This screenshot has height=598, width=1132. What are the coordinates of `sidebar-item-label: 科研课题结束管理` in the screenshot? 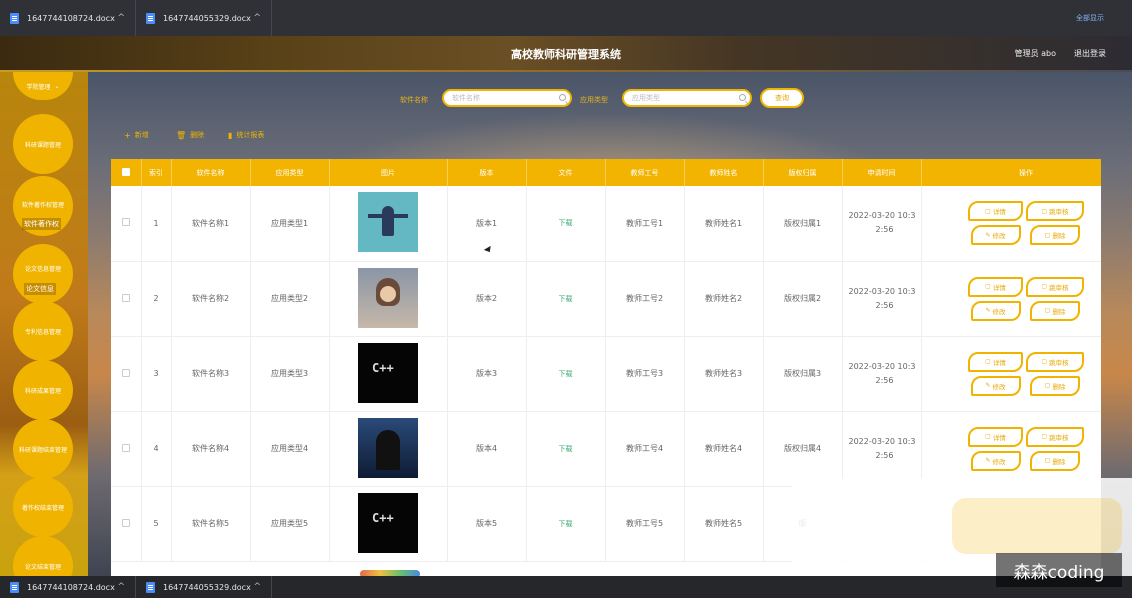 It's located at (42, 450).